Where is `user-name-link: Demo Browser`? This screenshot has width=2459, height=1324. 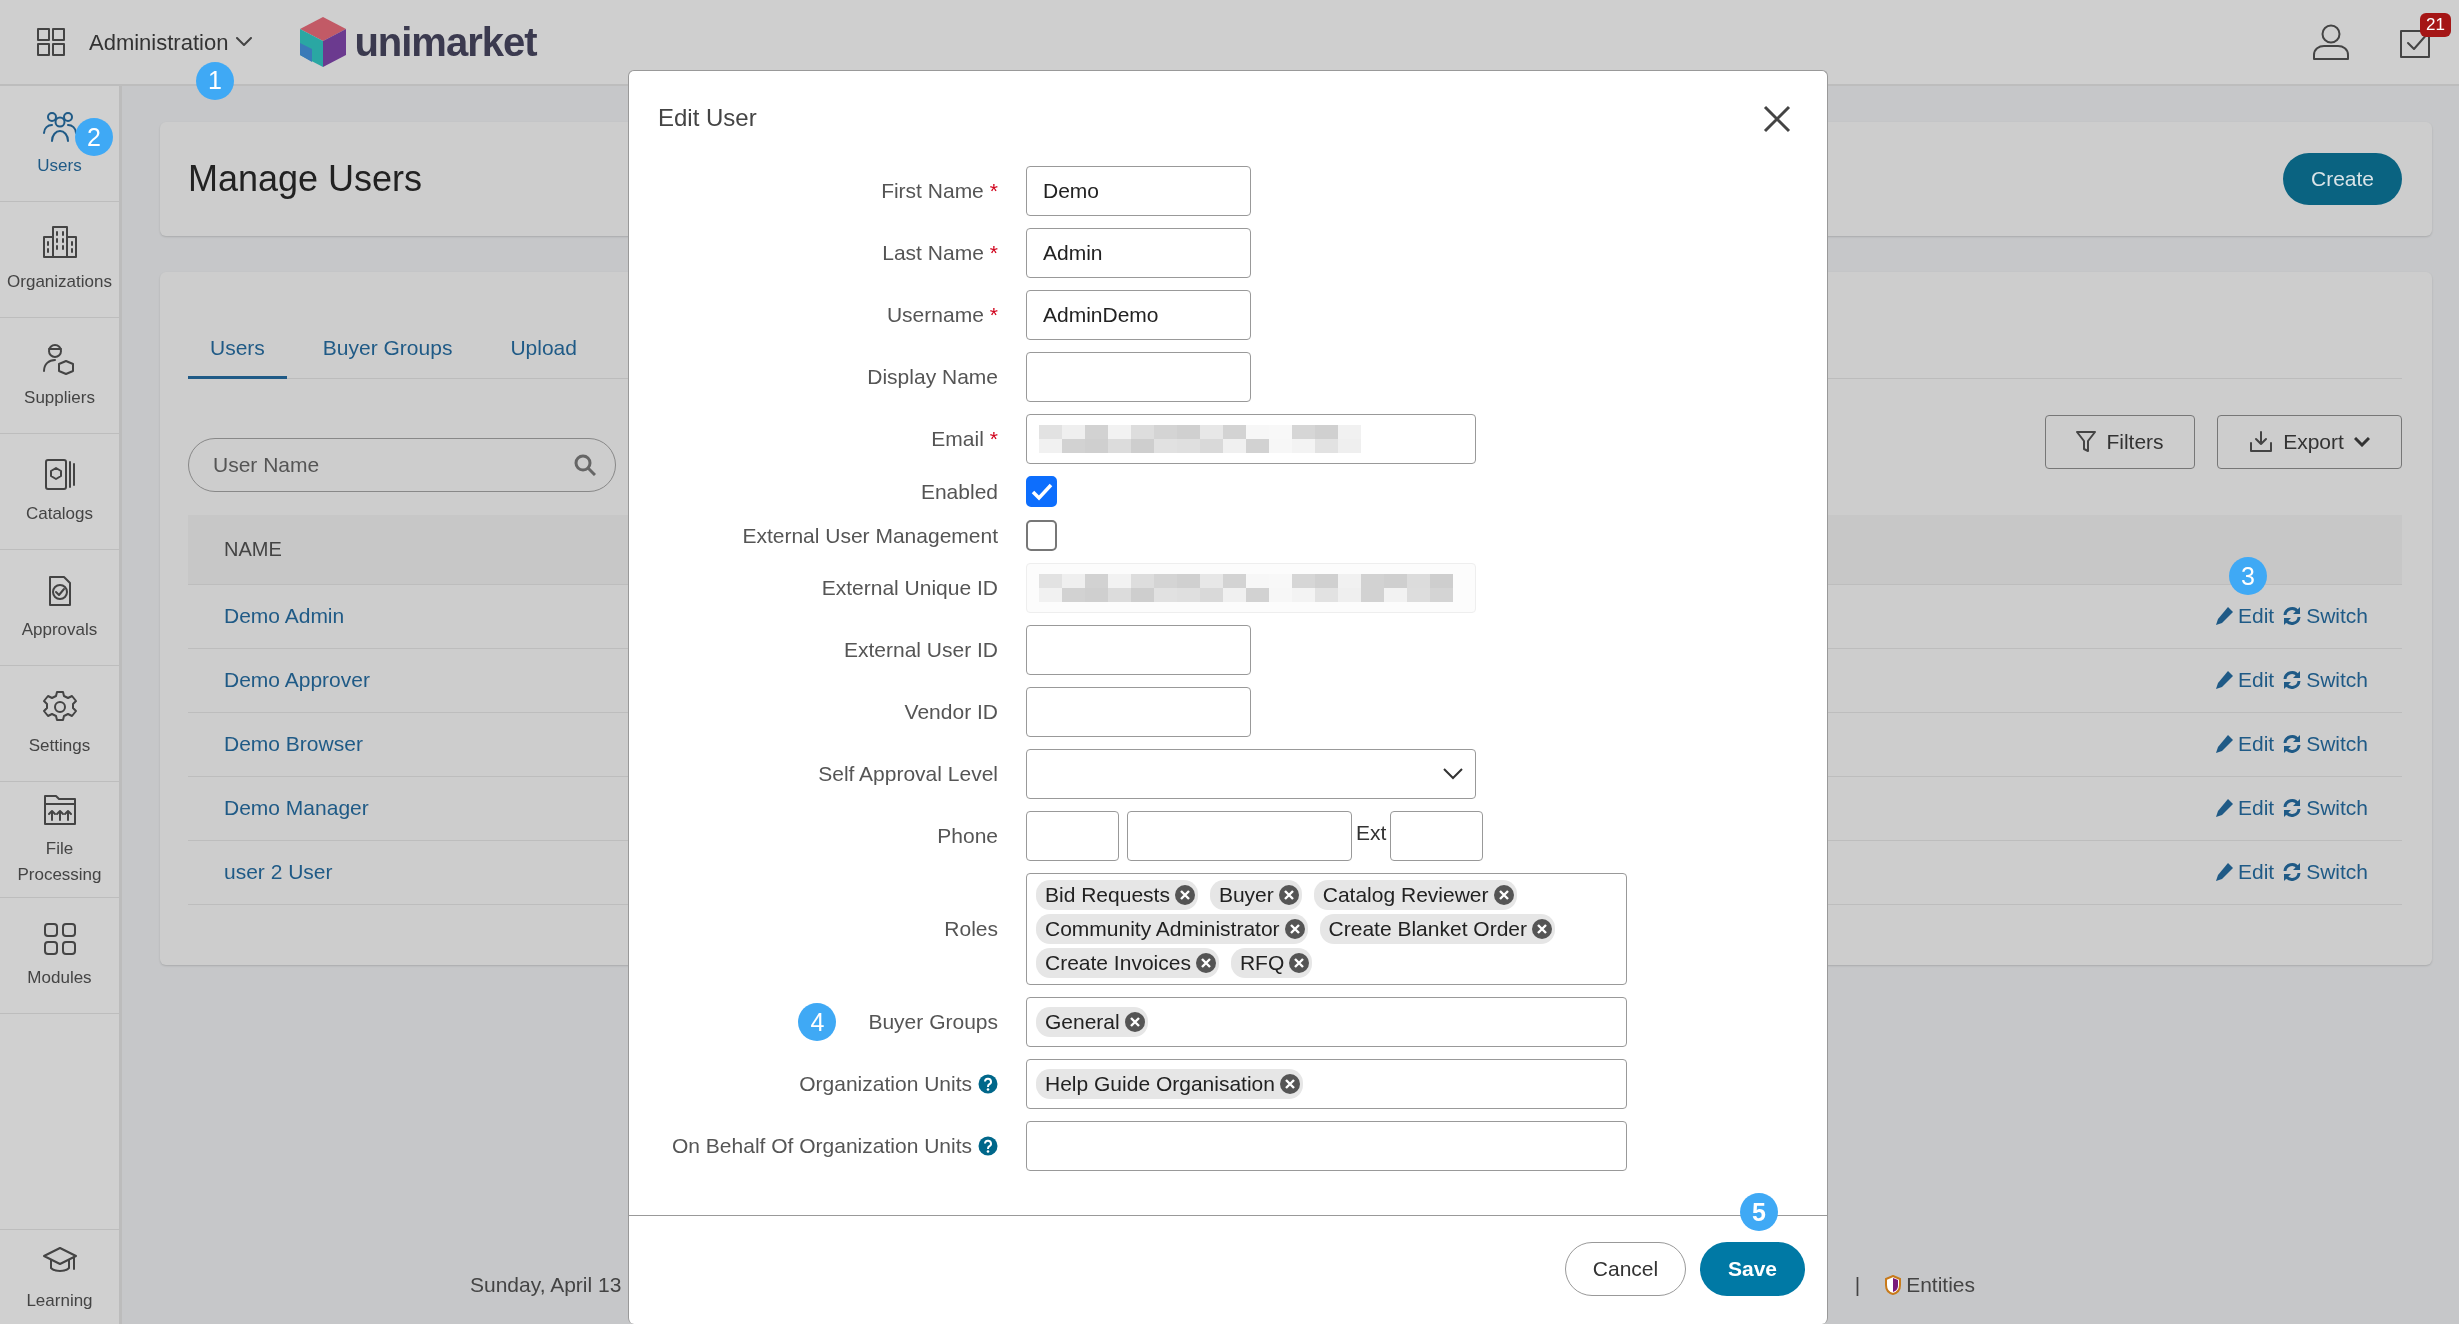
user-name-link: Demo Browser is located at coordinates (293, 744).